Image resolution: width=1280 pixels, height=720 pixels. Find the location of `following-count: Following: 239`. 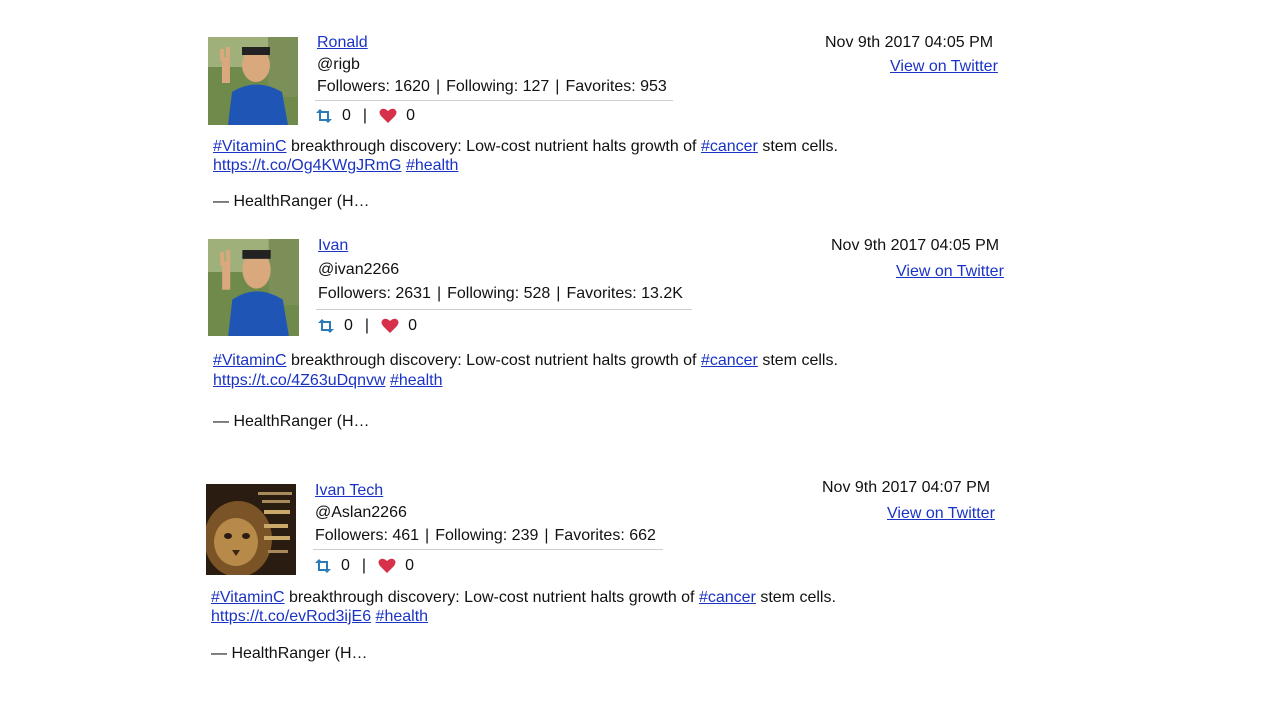

following-count: Following: 239 is located at coordinates (487, 535).